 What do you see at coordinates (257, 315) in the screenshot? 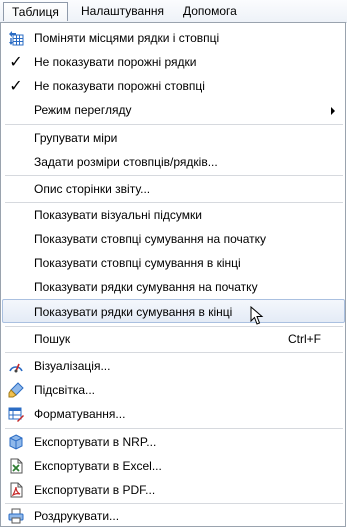
I see `mouse-cursor-icon` at bounding box center [257, 315].